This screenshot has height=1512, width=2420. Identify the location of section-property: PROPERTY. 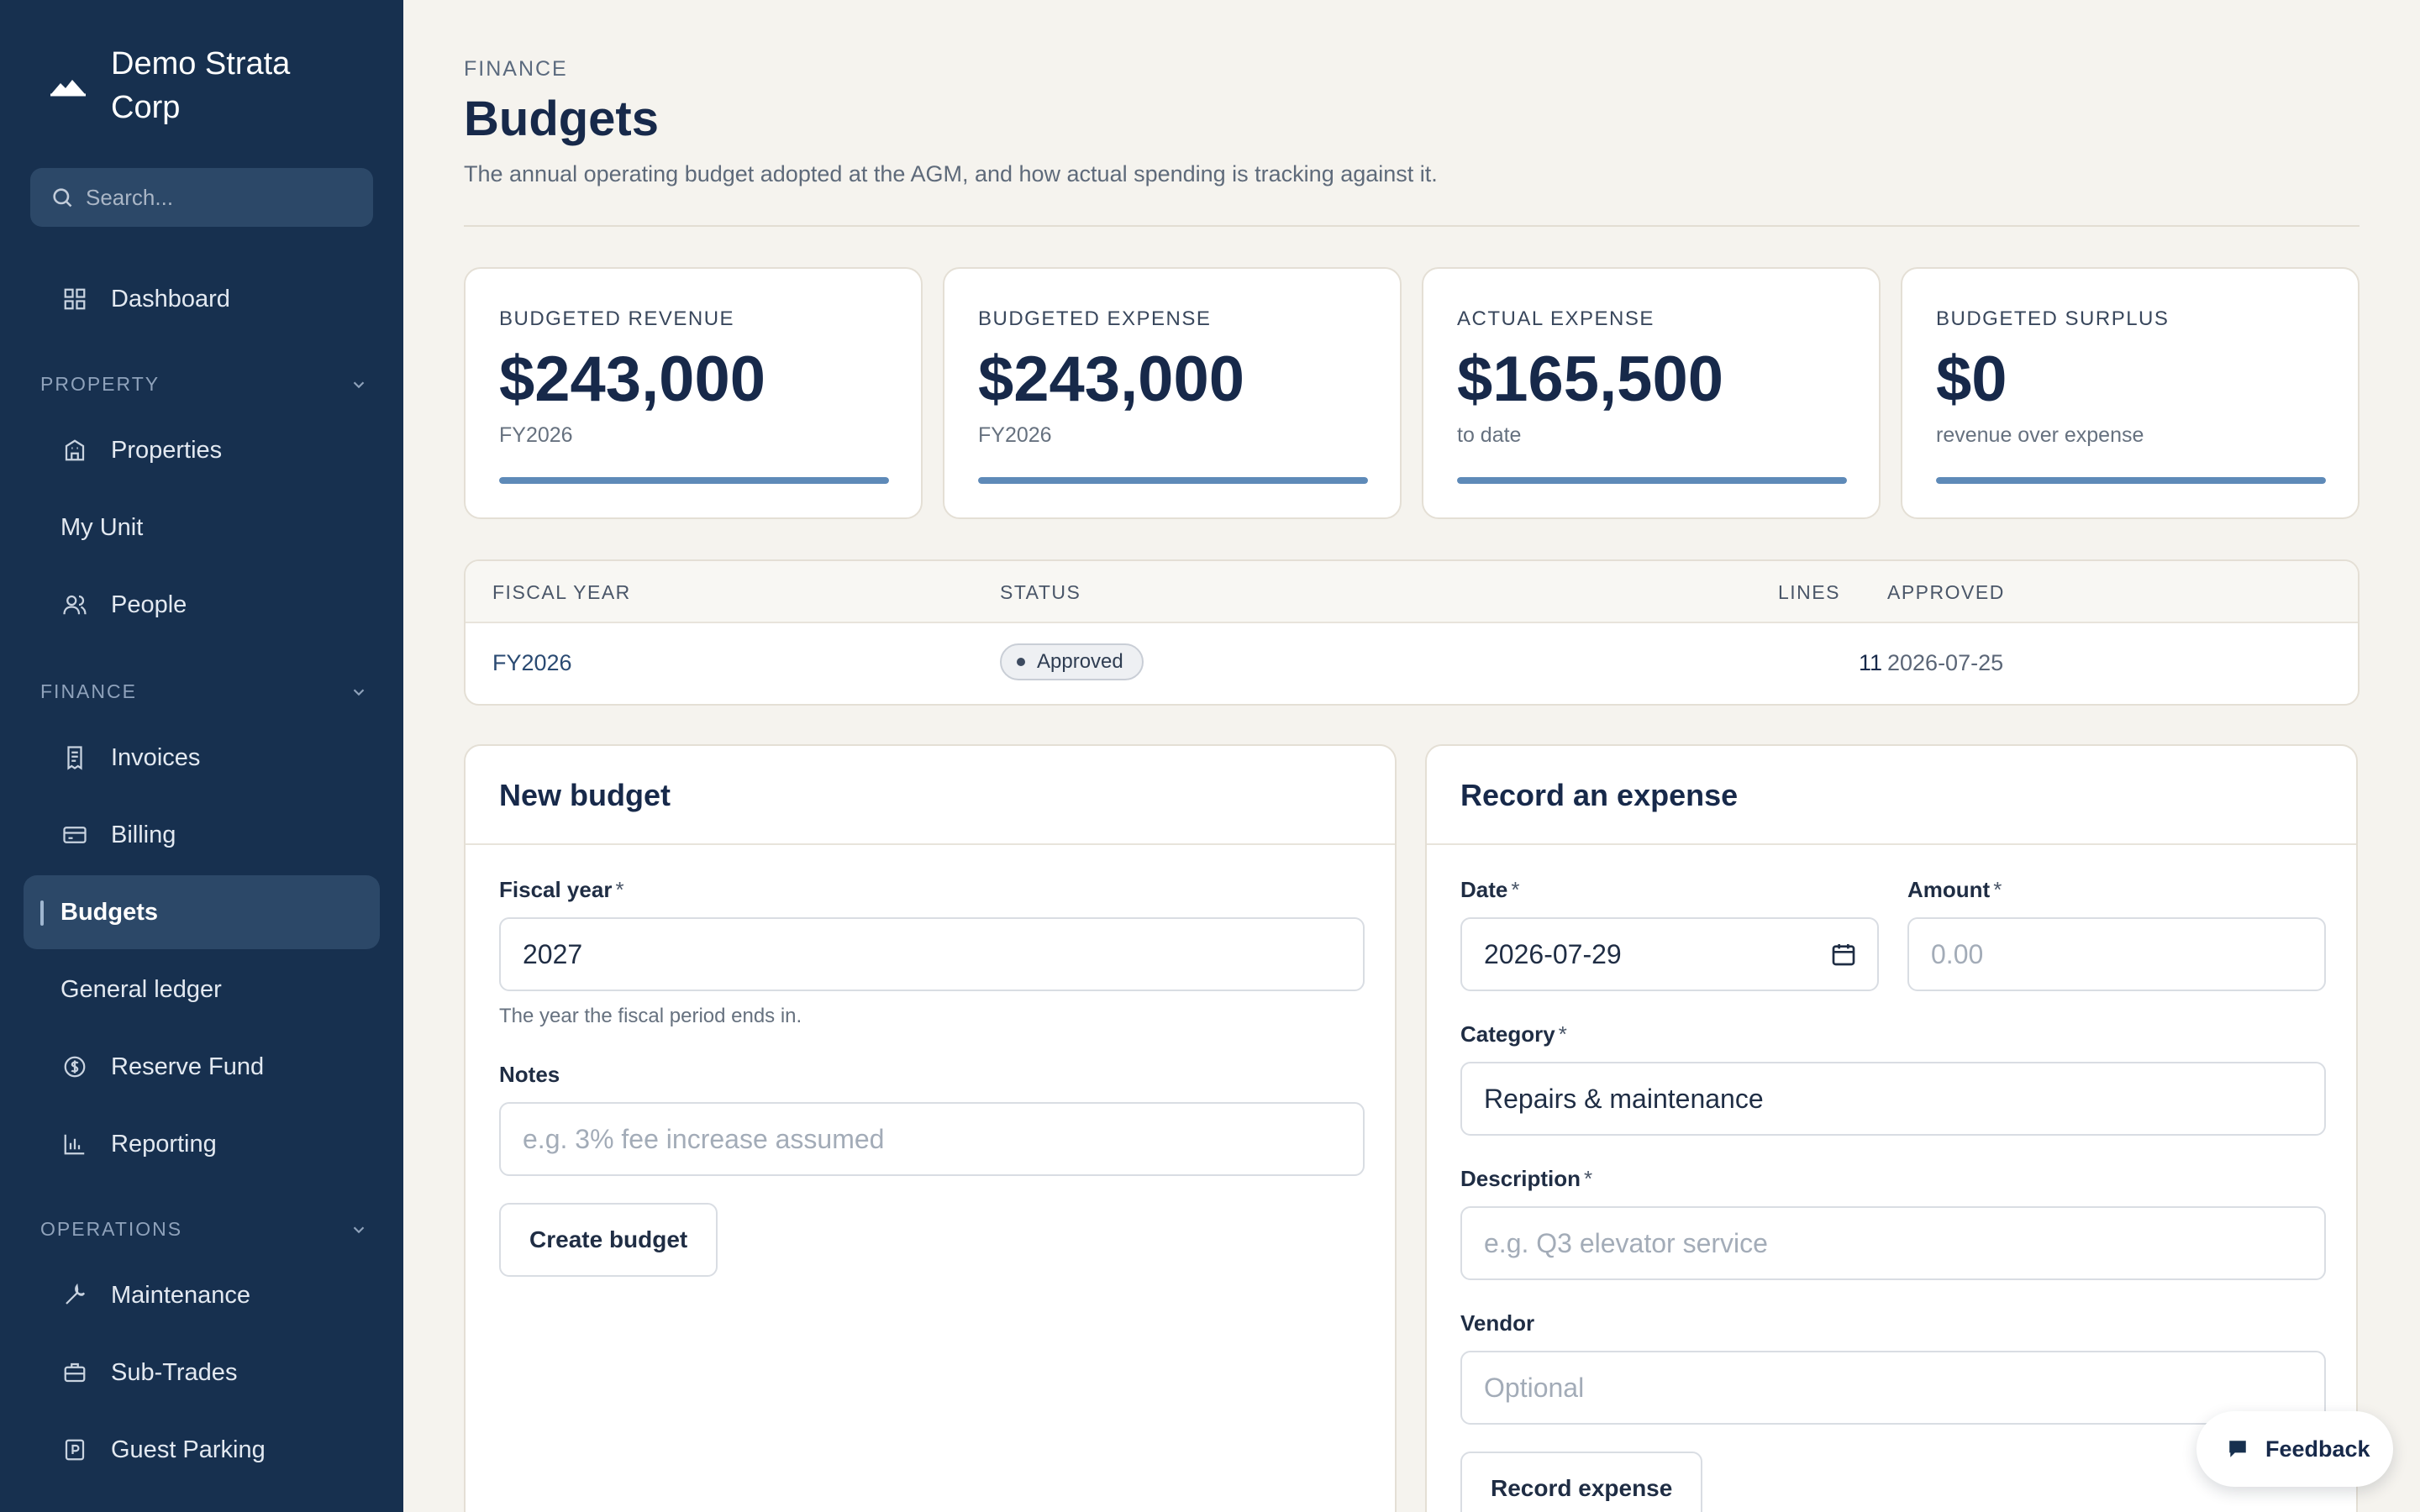
(204, 384).